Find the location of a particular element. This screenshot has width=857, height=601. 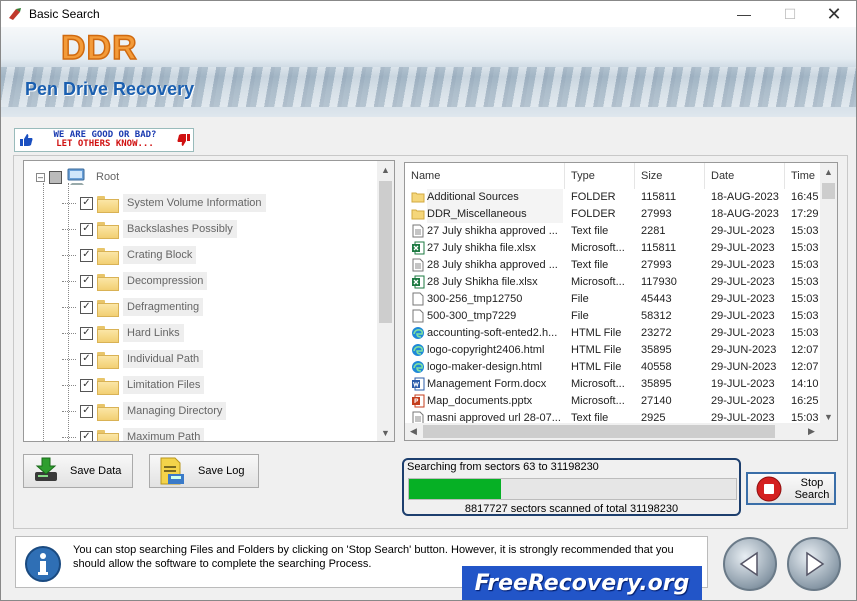

blank-file-icon is located at coordinates (418, 316).